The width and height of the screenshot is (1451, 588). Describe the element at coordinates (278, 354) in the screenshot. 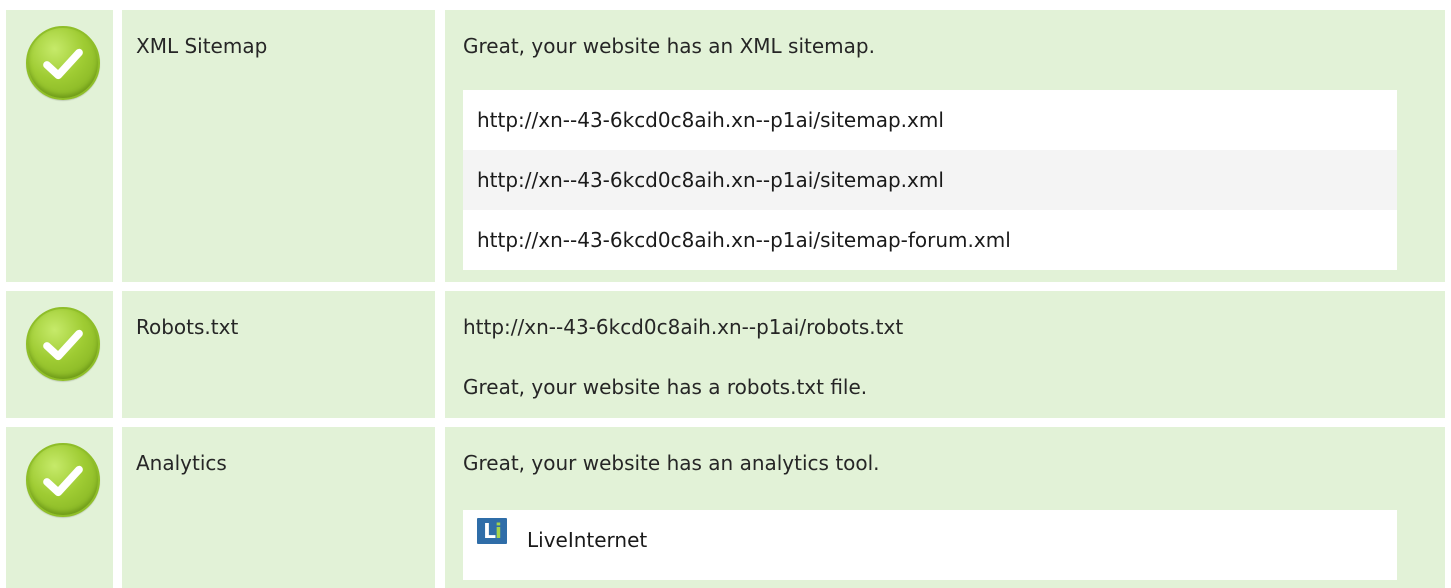

I see `label-cell: Robots.txt` at that location.